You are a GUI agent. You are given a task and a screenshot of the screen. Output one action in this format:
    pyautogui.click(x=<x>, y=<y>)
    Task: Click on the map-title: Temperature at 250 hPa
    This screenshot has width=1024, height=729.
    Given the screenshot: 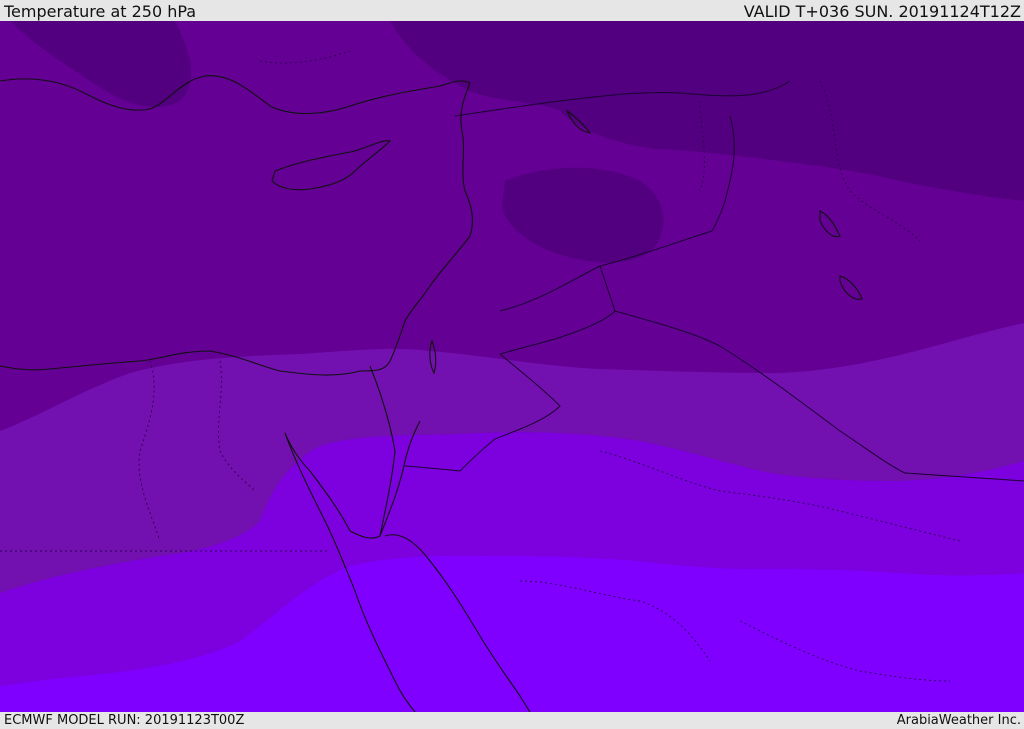 What is the action you would take?
    pyautogui.click(x=100, y=11)
    